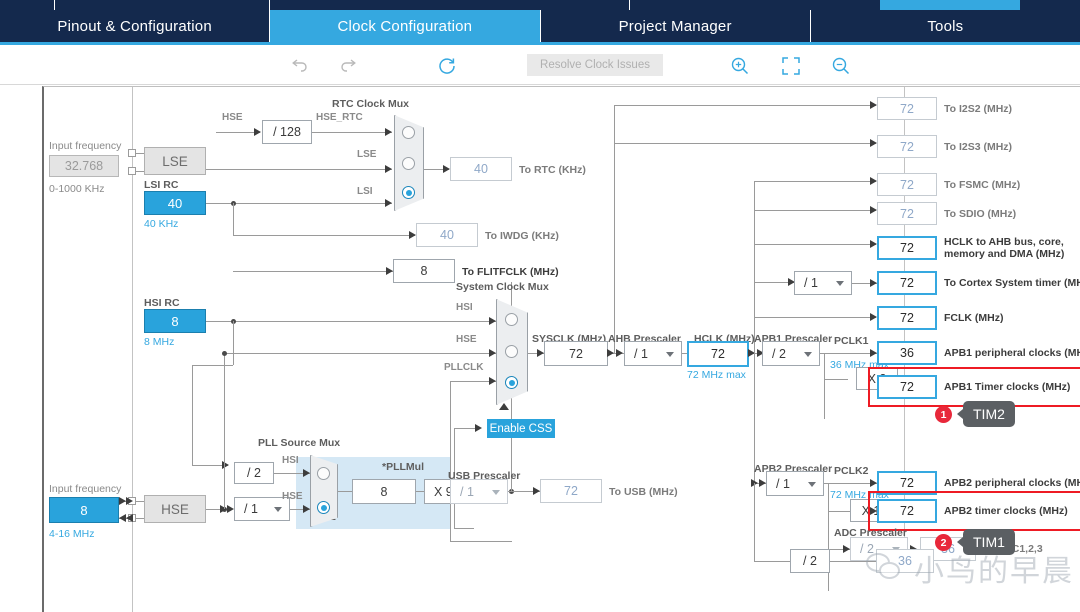  What do you see at coordinates (384, 491) in the screenshot?
I see `pll-input-field: 8` at bounding box center [384, 491].